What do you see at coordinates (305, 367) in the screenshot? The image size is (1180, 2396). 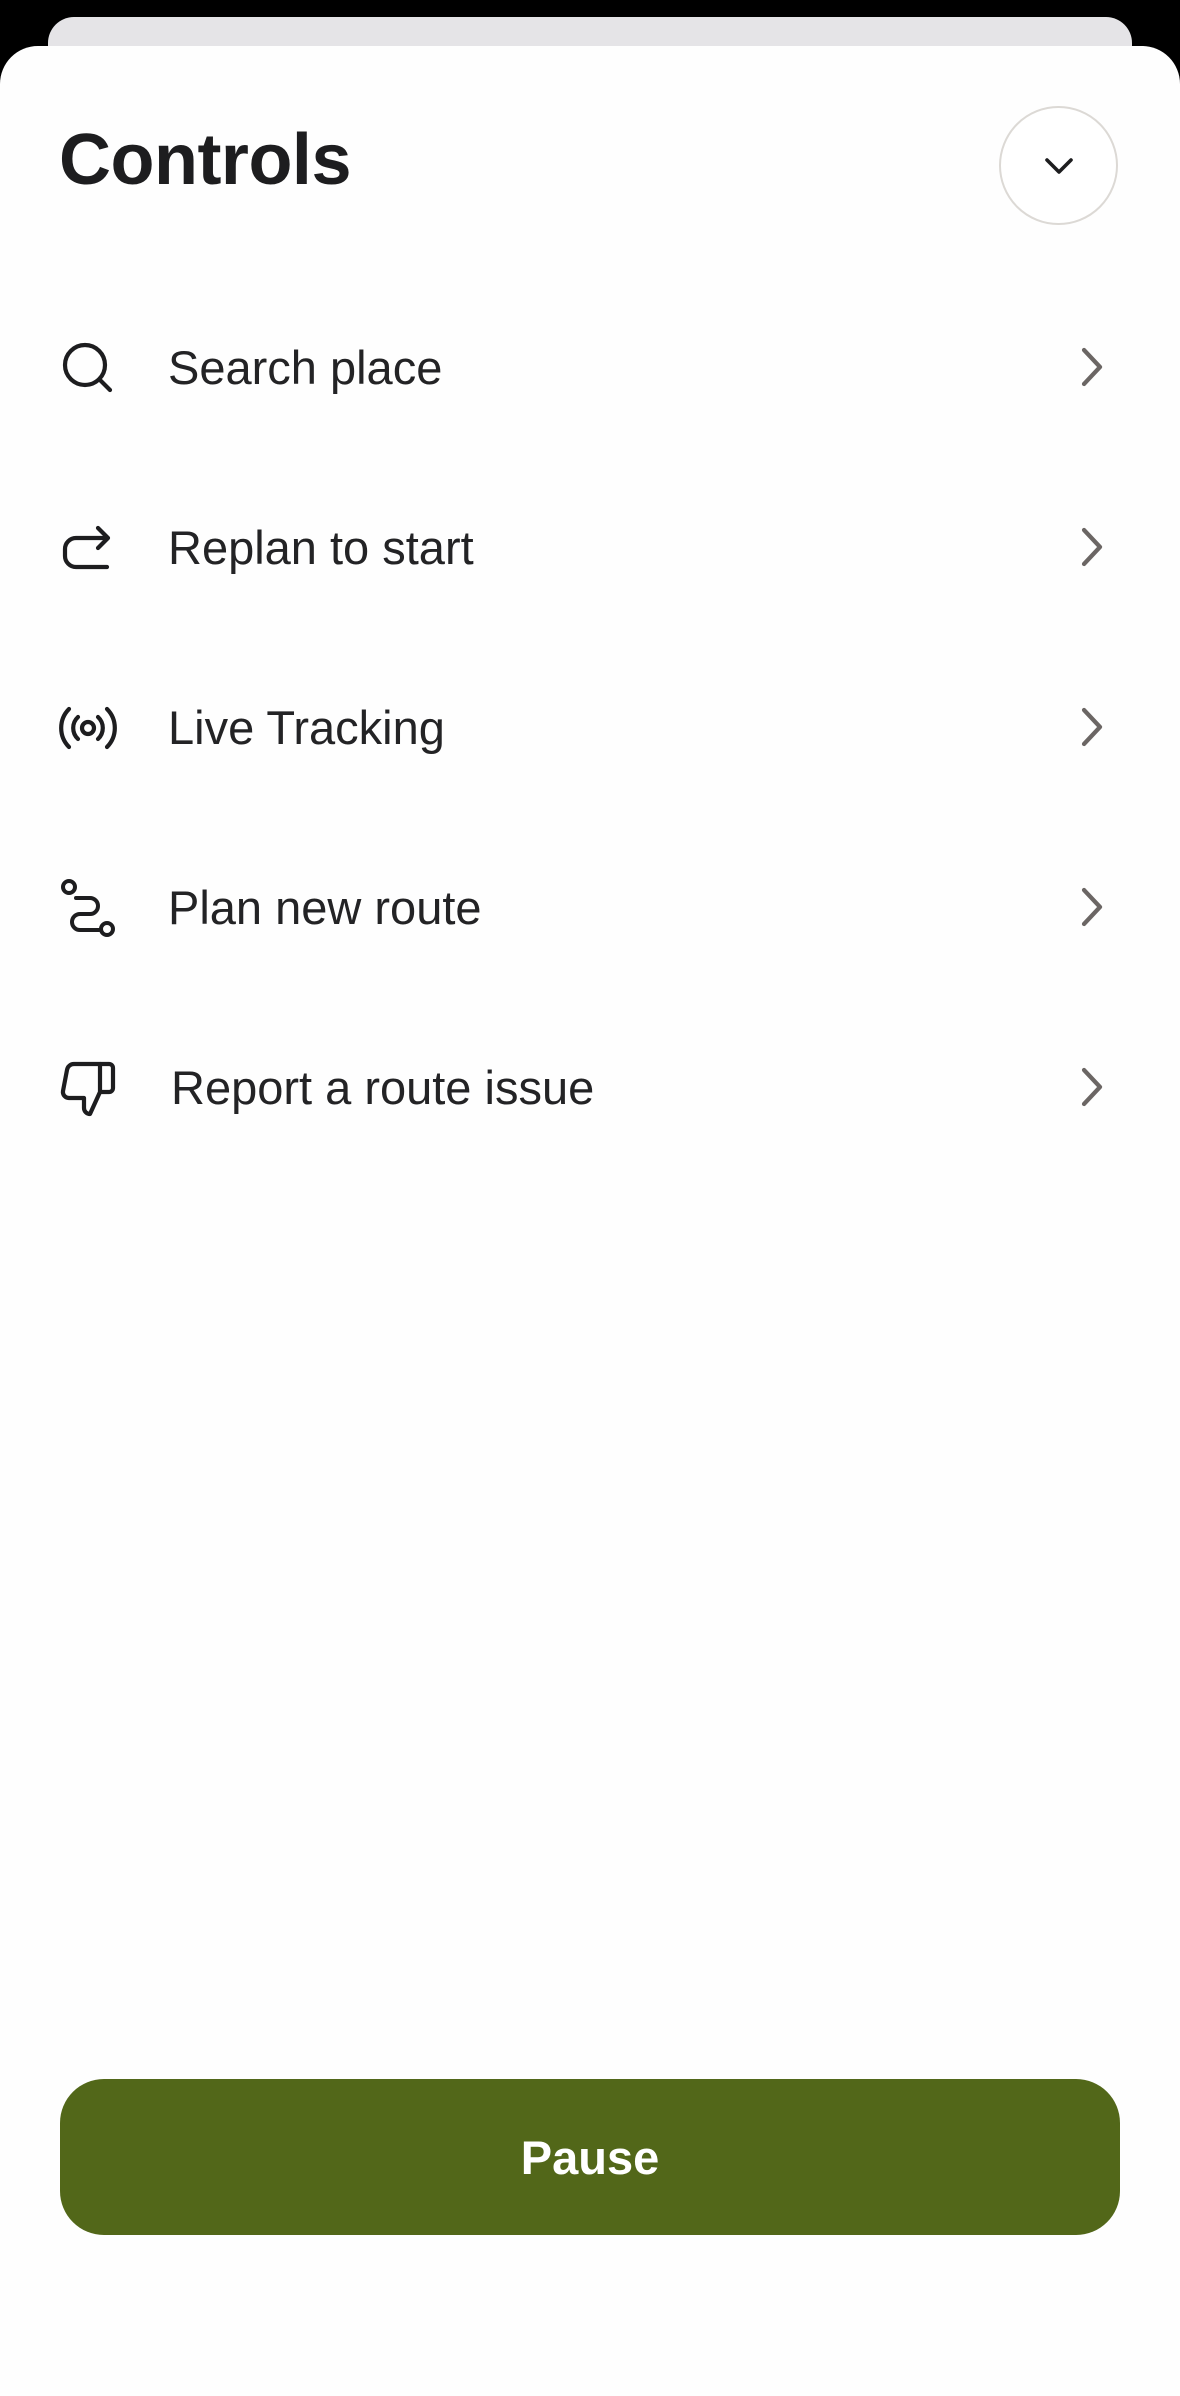 I see `menu-item-label: Search place` at bounding box center [305, 367].